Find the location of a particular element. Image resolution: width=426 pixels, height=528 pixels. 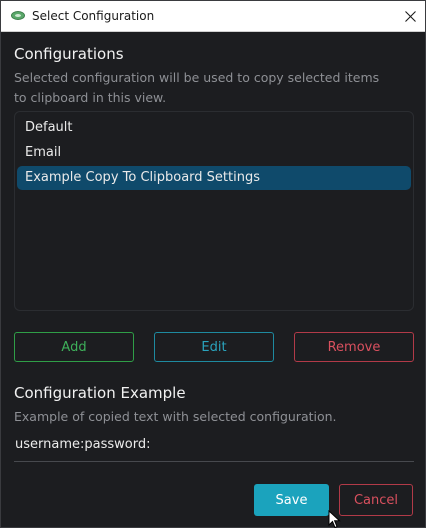

close-button is located at coordinates (410, 16).